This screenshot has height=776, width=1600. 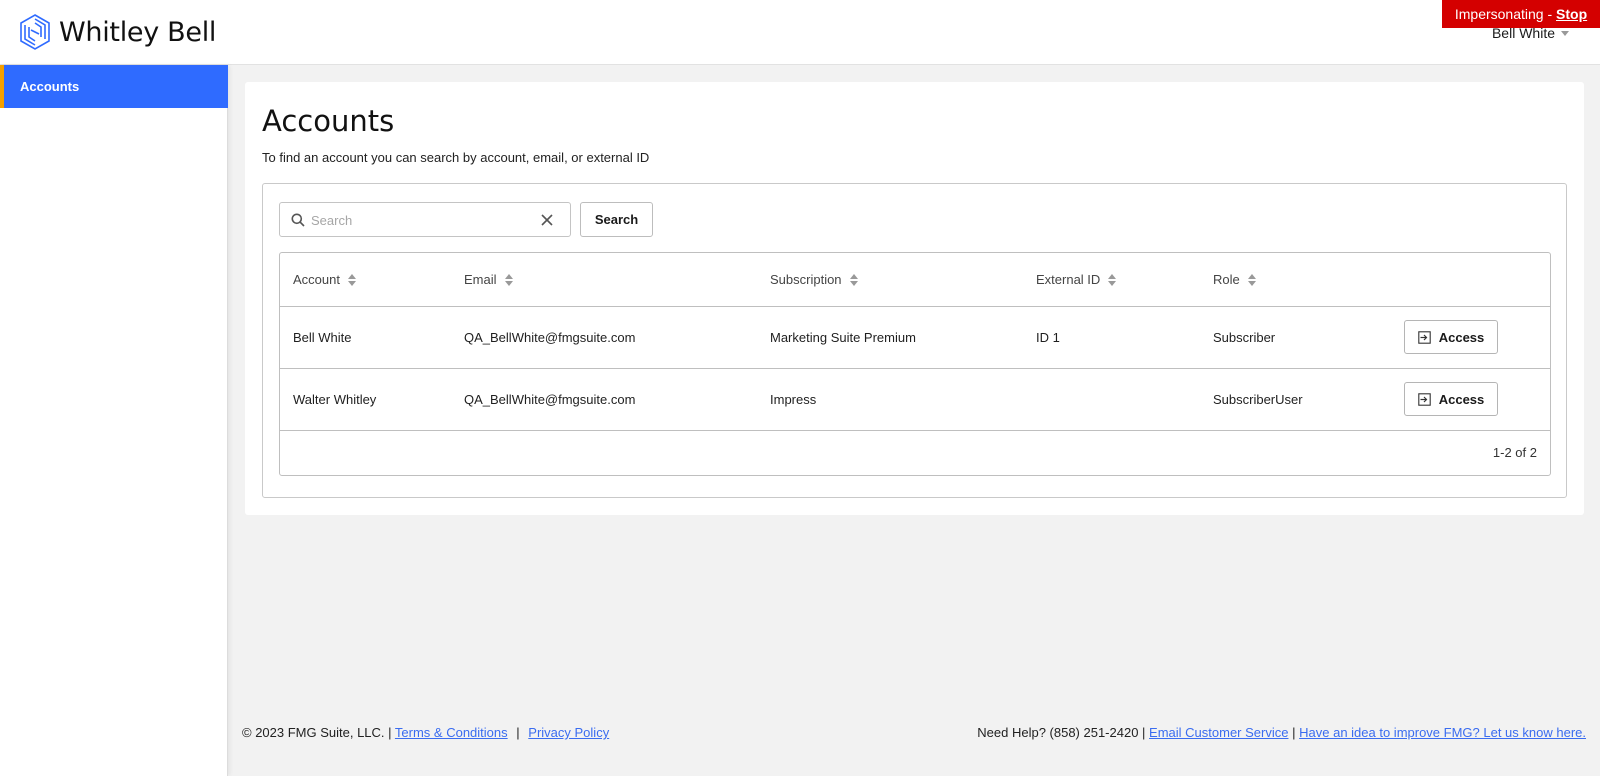 What do you see at coordinates (316, 279) in the screenshot?
I see `column-header-label: Account` at bounding box center [316, 279].